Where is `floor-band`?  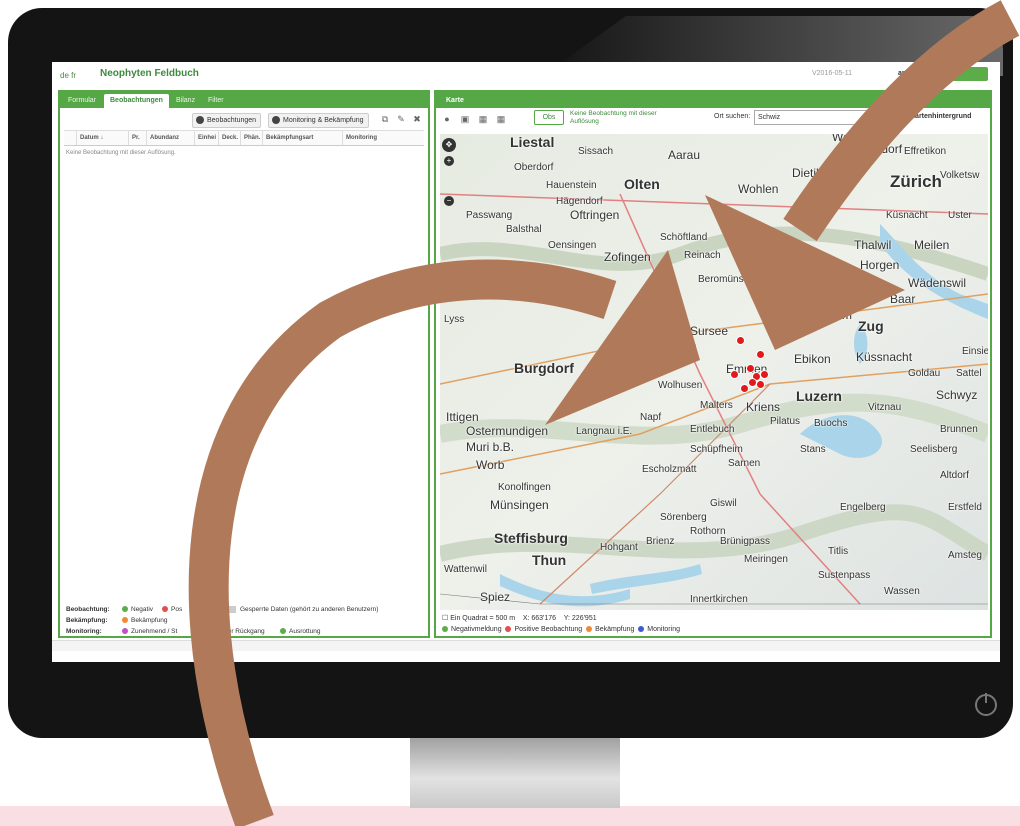 floor-band is located at coordinates (510, 816).